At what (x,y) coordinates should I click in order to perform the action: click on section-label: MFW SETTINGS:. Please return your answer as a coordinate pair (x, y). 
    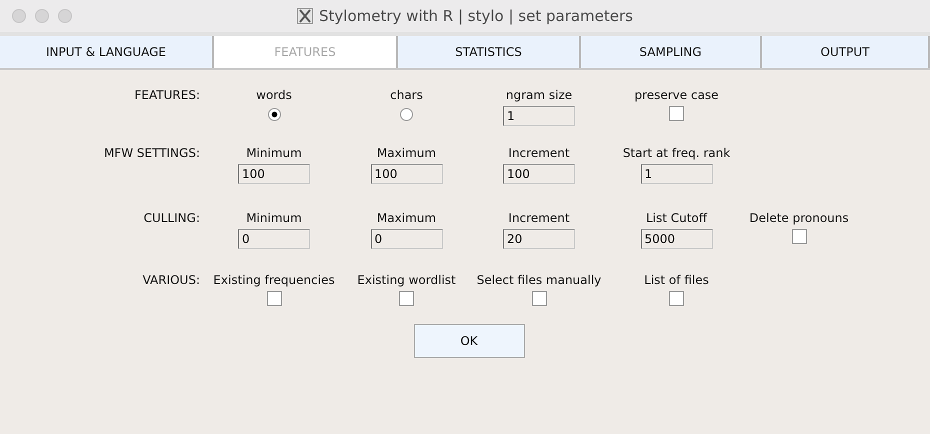
    Looking at the image, I should click on (152, 153).